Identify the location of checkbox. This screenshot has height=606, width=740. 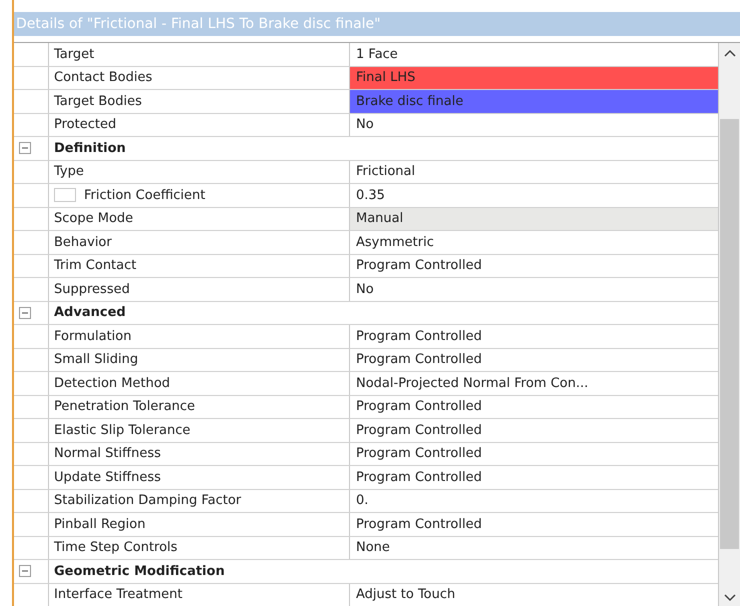
(65, 195).